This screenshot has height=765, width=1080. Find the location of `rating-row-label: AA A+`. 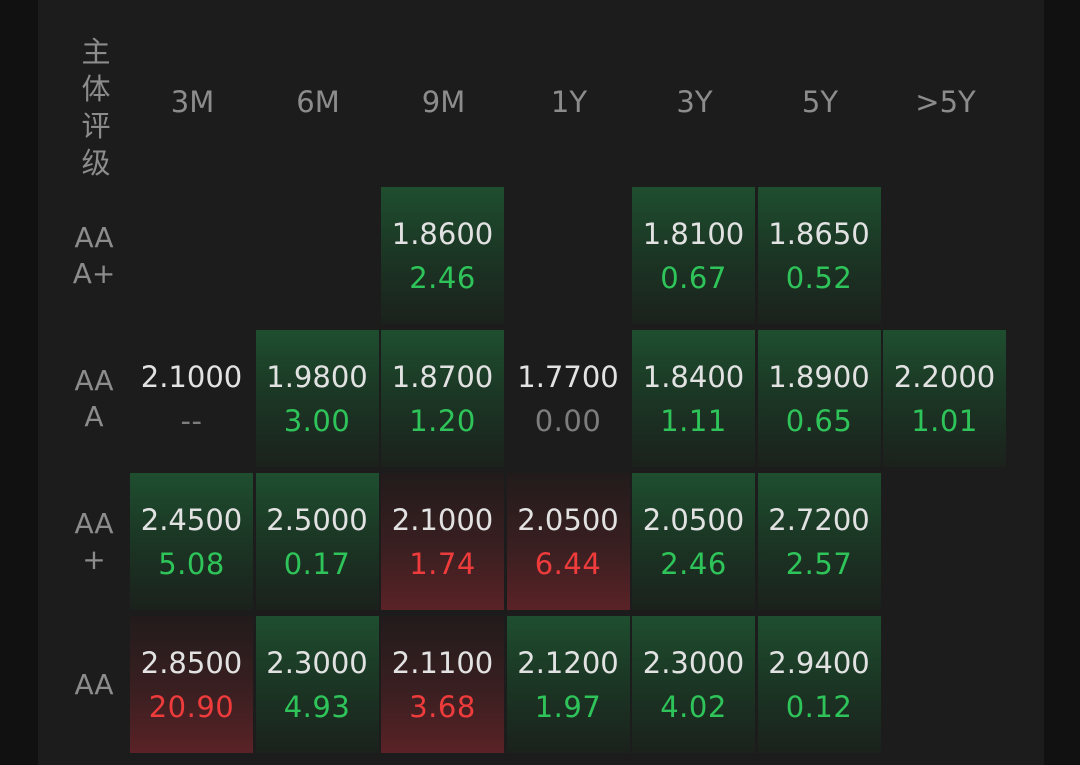

rating-row-label: AA A+ is located at coordinates (94, 255).